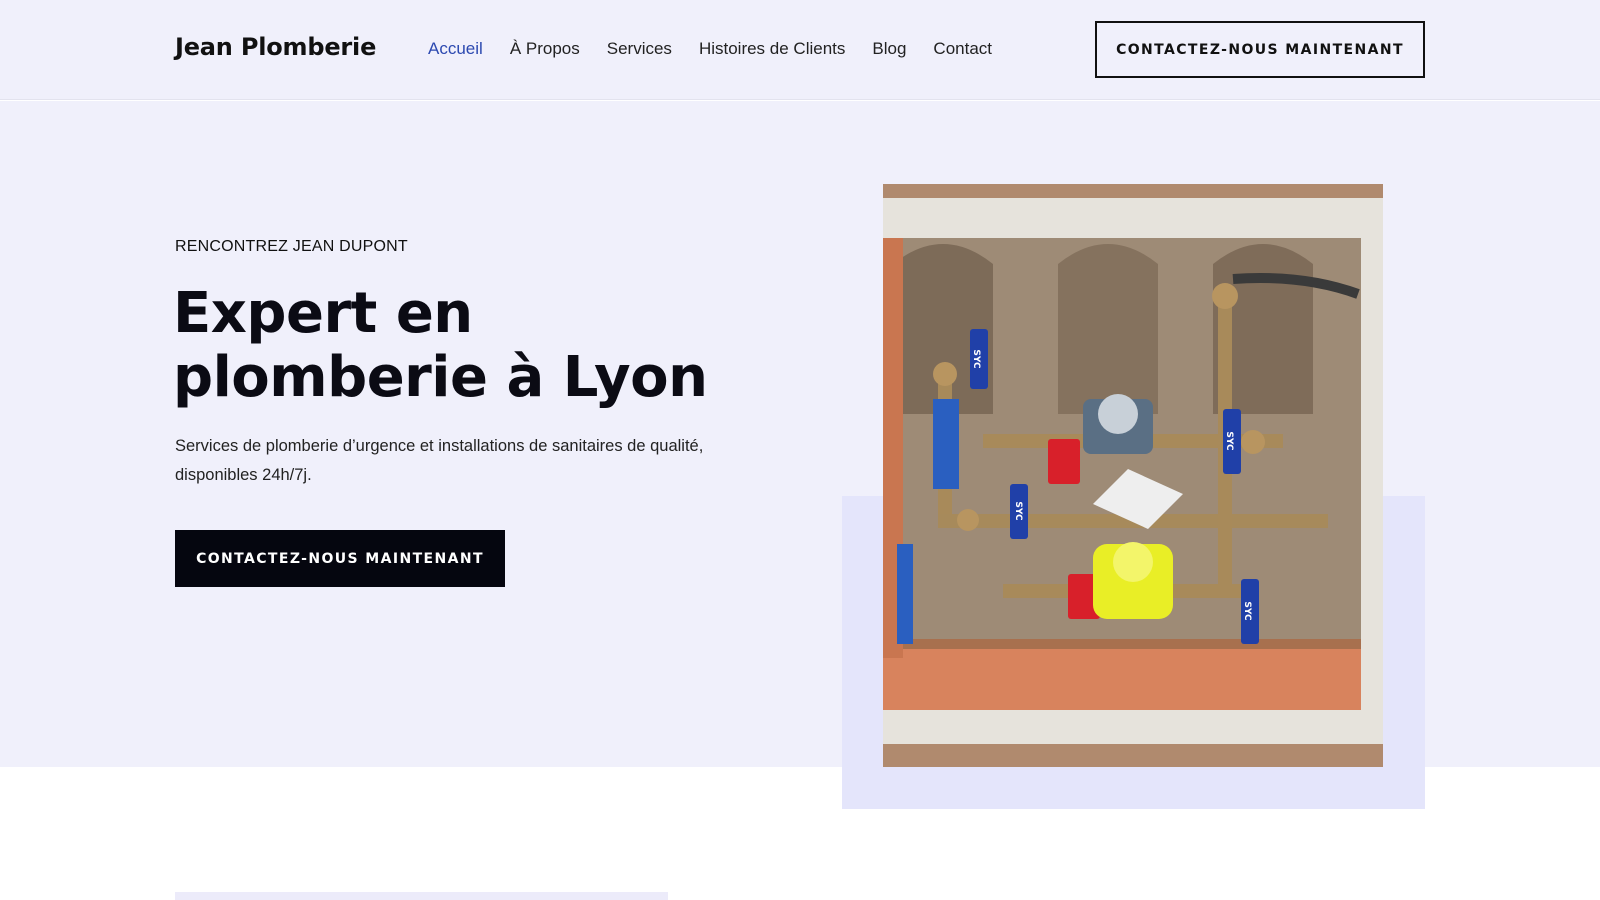  I want to click on site-logo: Jean Plomberie, so click(275, 47).